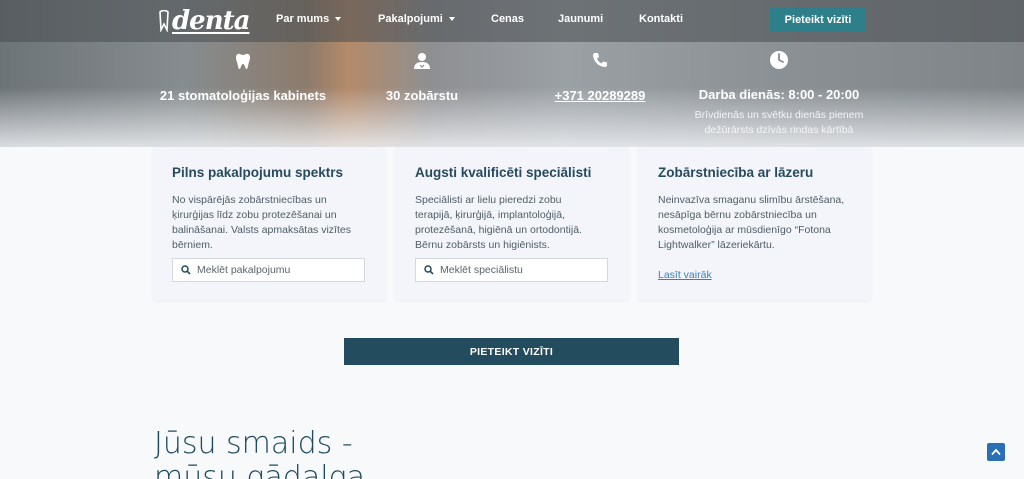  I want to click on nav-item-label: Par mums, so click(303, 19).